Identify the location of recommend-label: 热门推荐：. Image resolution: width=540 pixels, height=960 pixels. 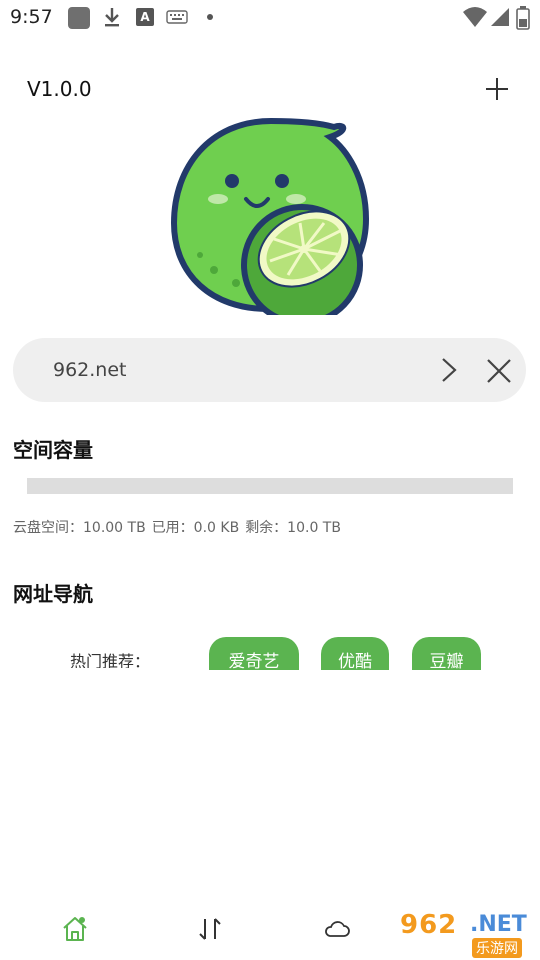
(110, 660).